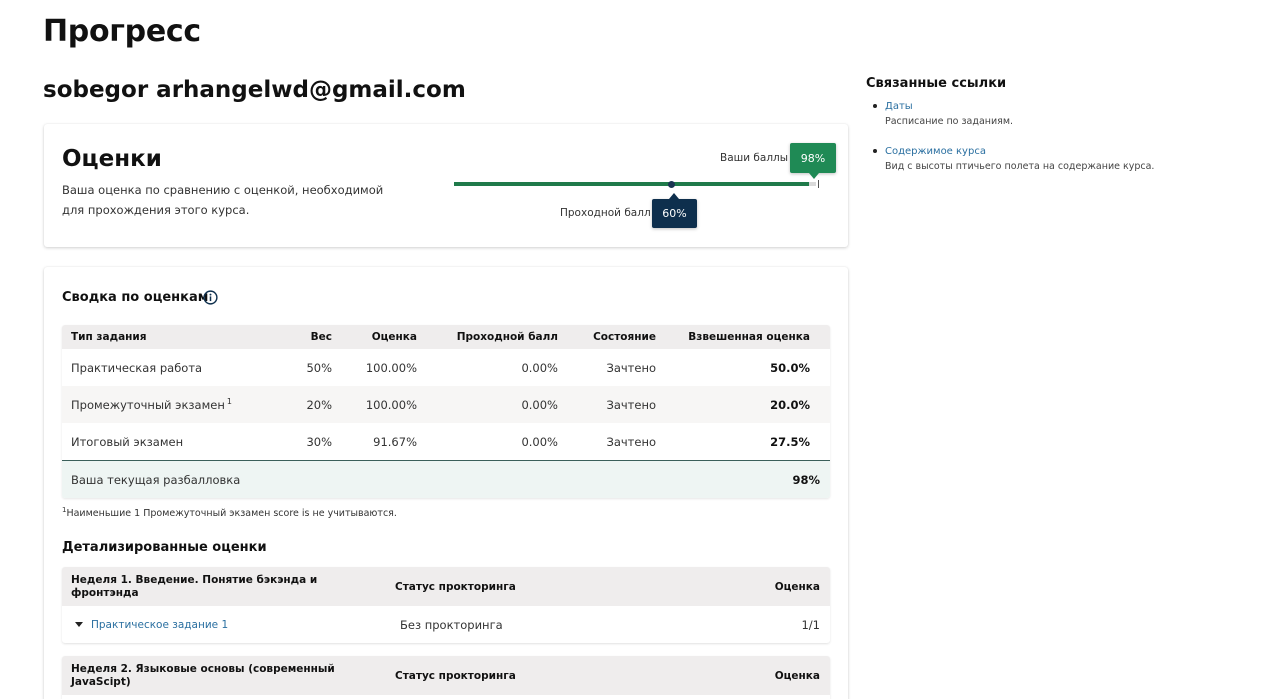 The height and width of the screenshot is (699, 1280). Describe the element at coordinates (395, 441) in the screenshot. I see `row-grade: 91.67%` at that location.